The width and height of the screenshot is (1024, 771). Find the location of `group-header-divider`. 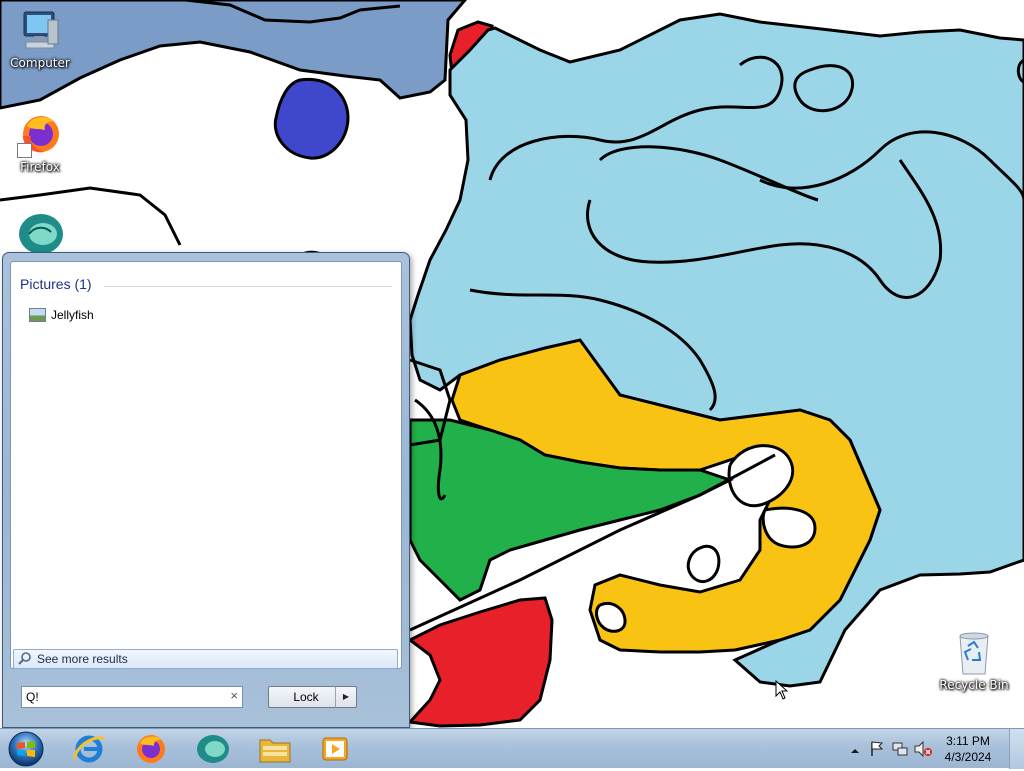

group-header-divider is located at coordinates (248, 286).